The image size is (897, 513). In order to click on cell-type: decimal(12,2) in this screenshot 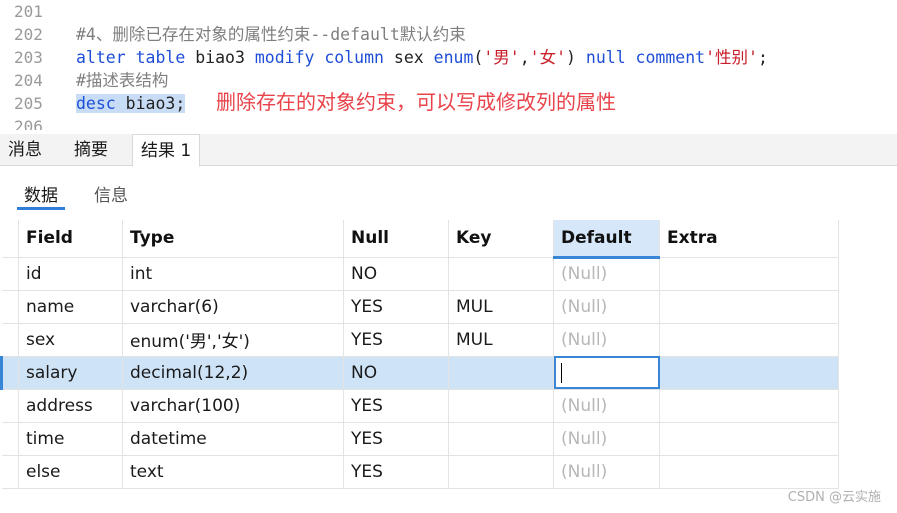, I will do `click(233, 373)`.